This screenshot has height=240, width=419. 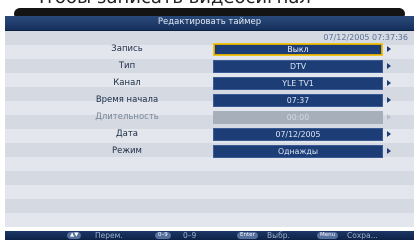 I want to click on date-label: Дата, so click(x=126, y=134).